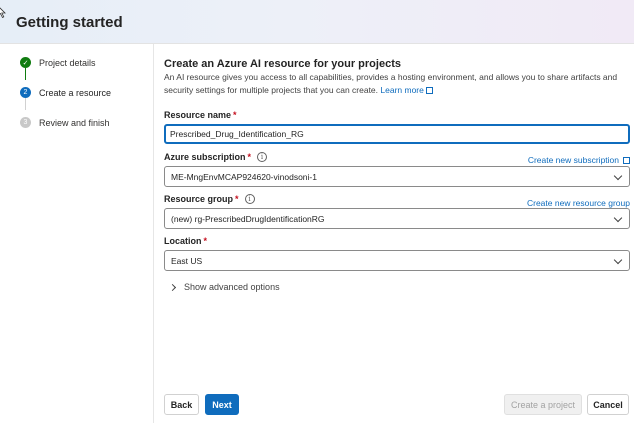 Image resolution: width=634 pixels, height=423 pixels. I want to click on create-resource-group-link: Create new resource group, so click(578, 203).